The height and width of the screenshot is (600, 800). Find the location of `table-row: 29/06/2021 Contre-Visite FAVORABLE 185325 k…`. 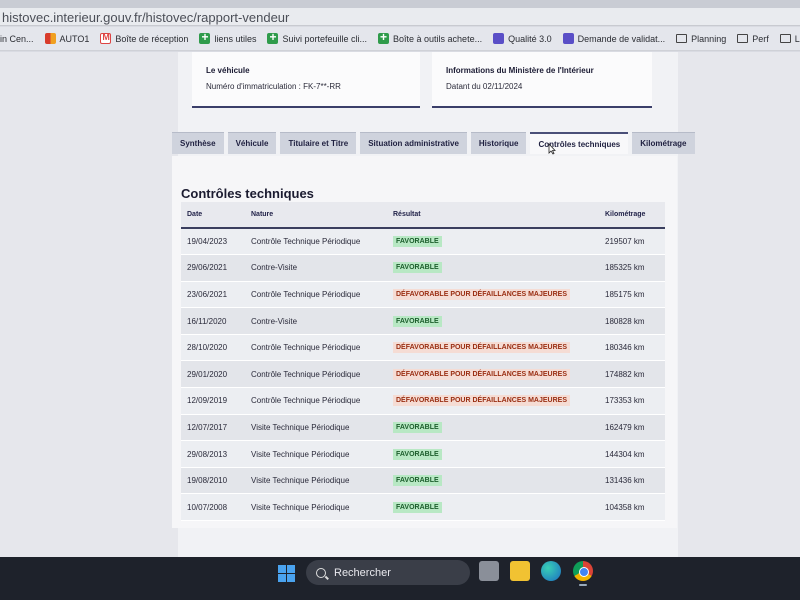

table-row: 29/06/2021 Contre-Visite FAVORABLE 185325 k… is located at coordinates (423, 268).